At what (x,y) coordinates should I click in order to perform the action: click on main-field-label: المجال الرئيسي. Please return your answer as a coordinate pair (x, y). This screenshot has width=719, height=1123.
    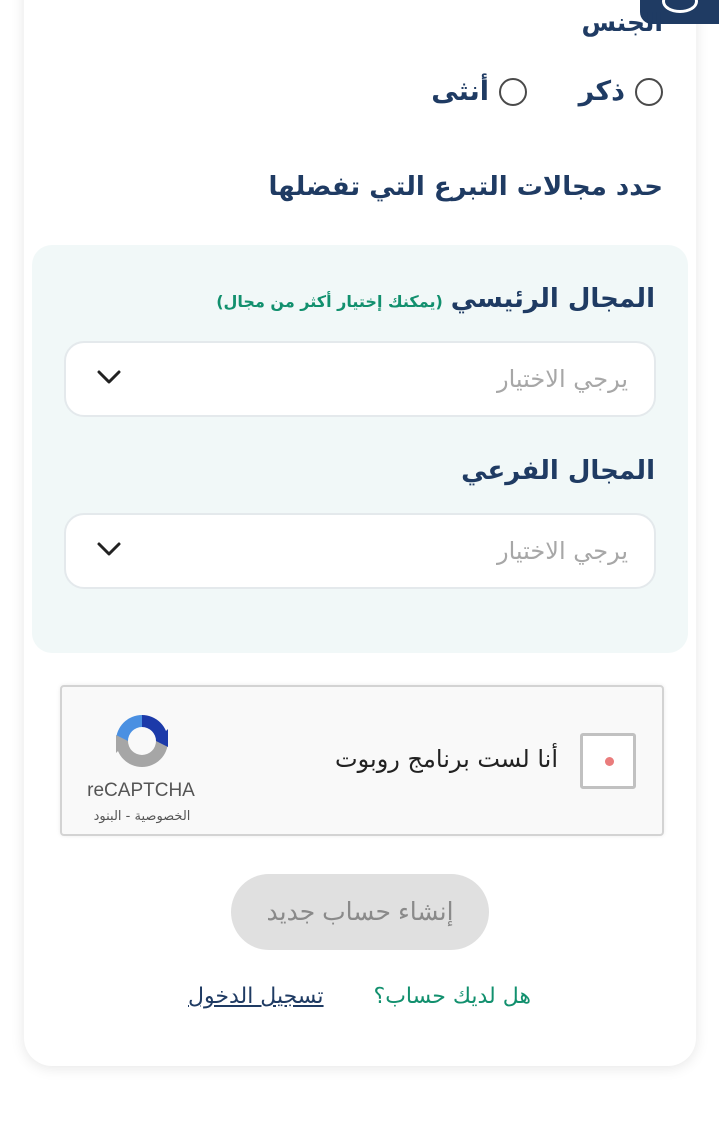
    Looking at the image, I should click on (552, 299).